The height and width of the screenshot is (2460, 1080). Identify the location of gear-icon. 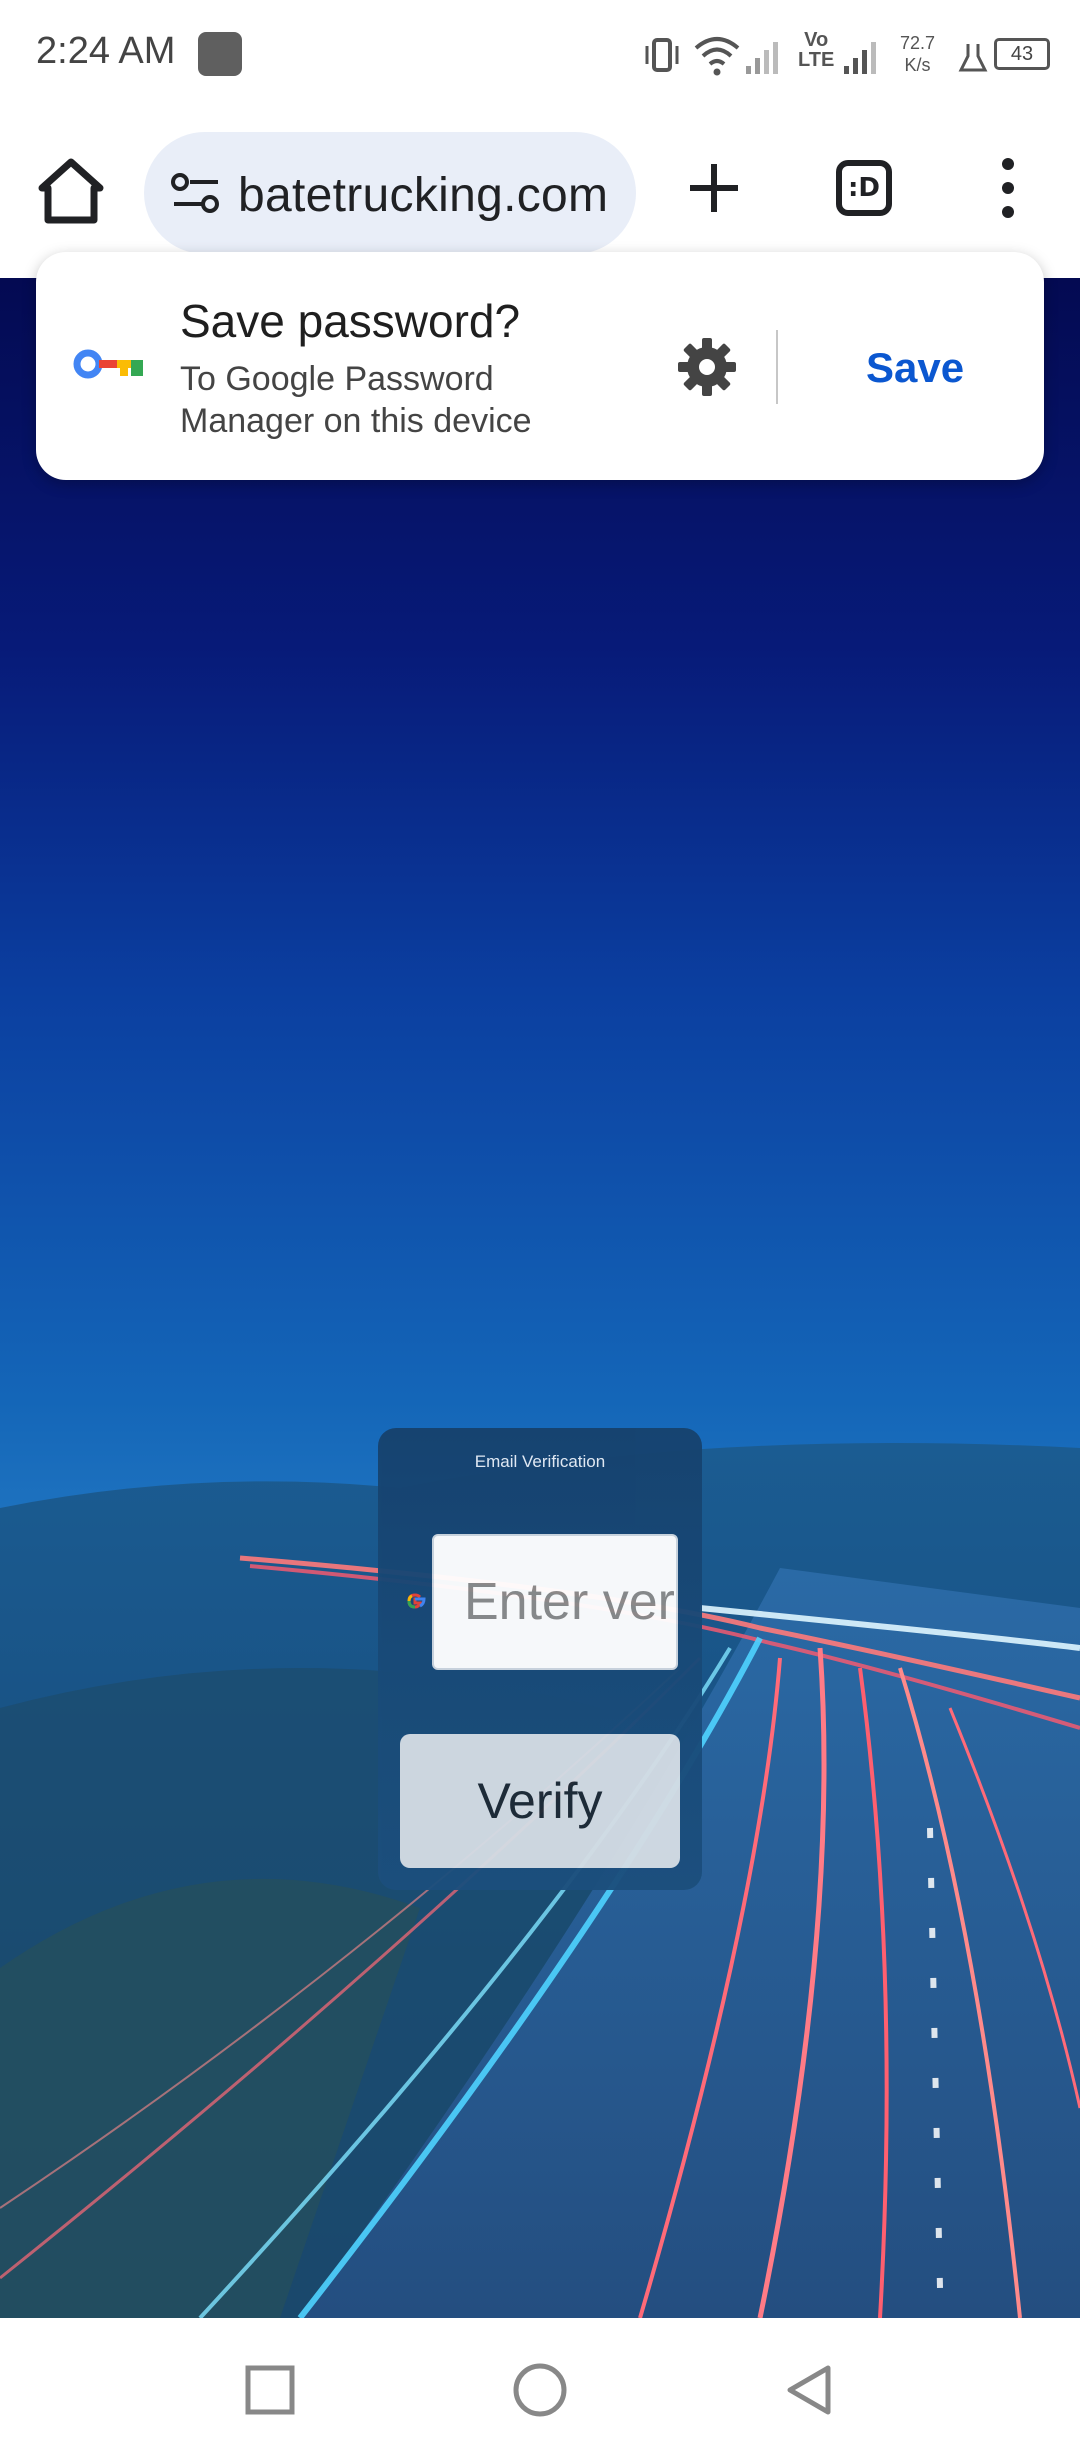
(707, 367).